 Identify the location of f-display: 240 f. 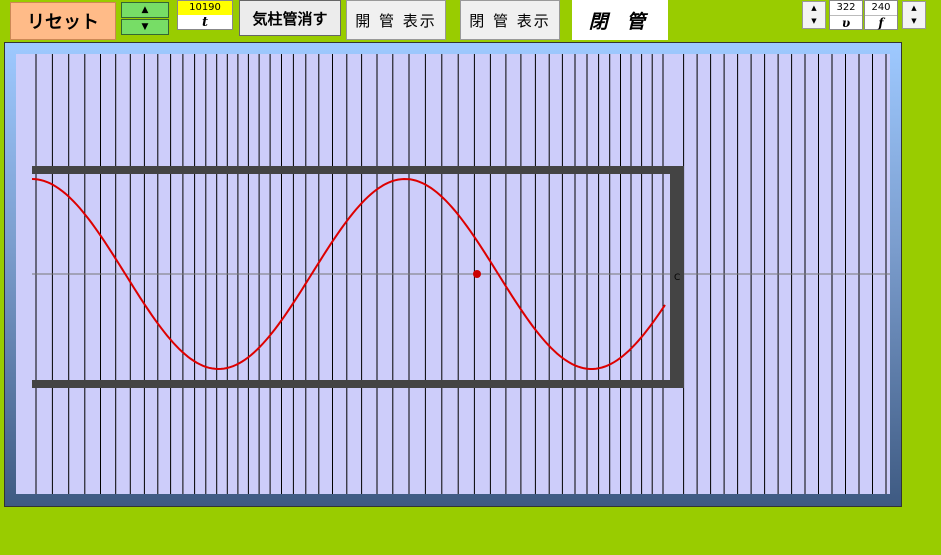
(881, 15).